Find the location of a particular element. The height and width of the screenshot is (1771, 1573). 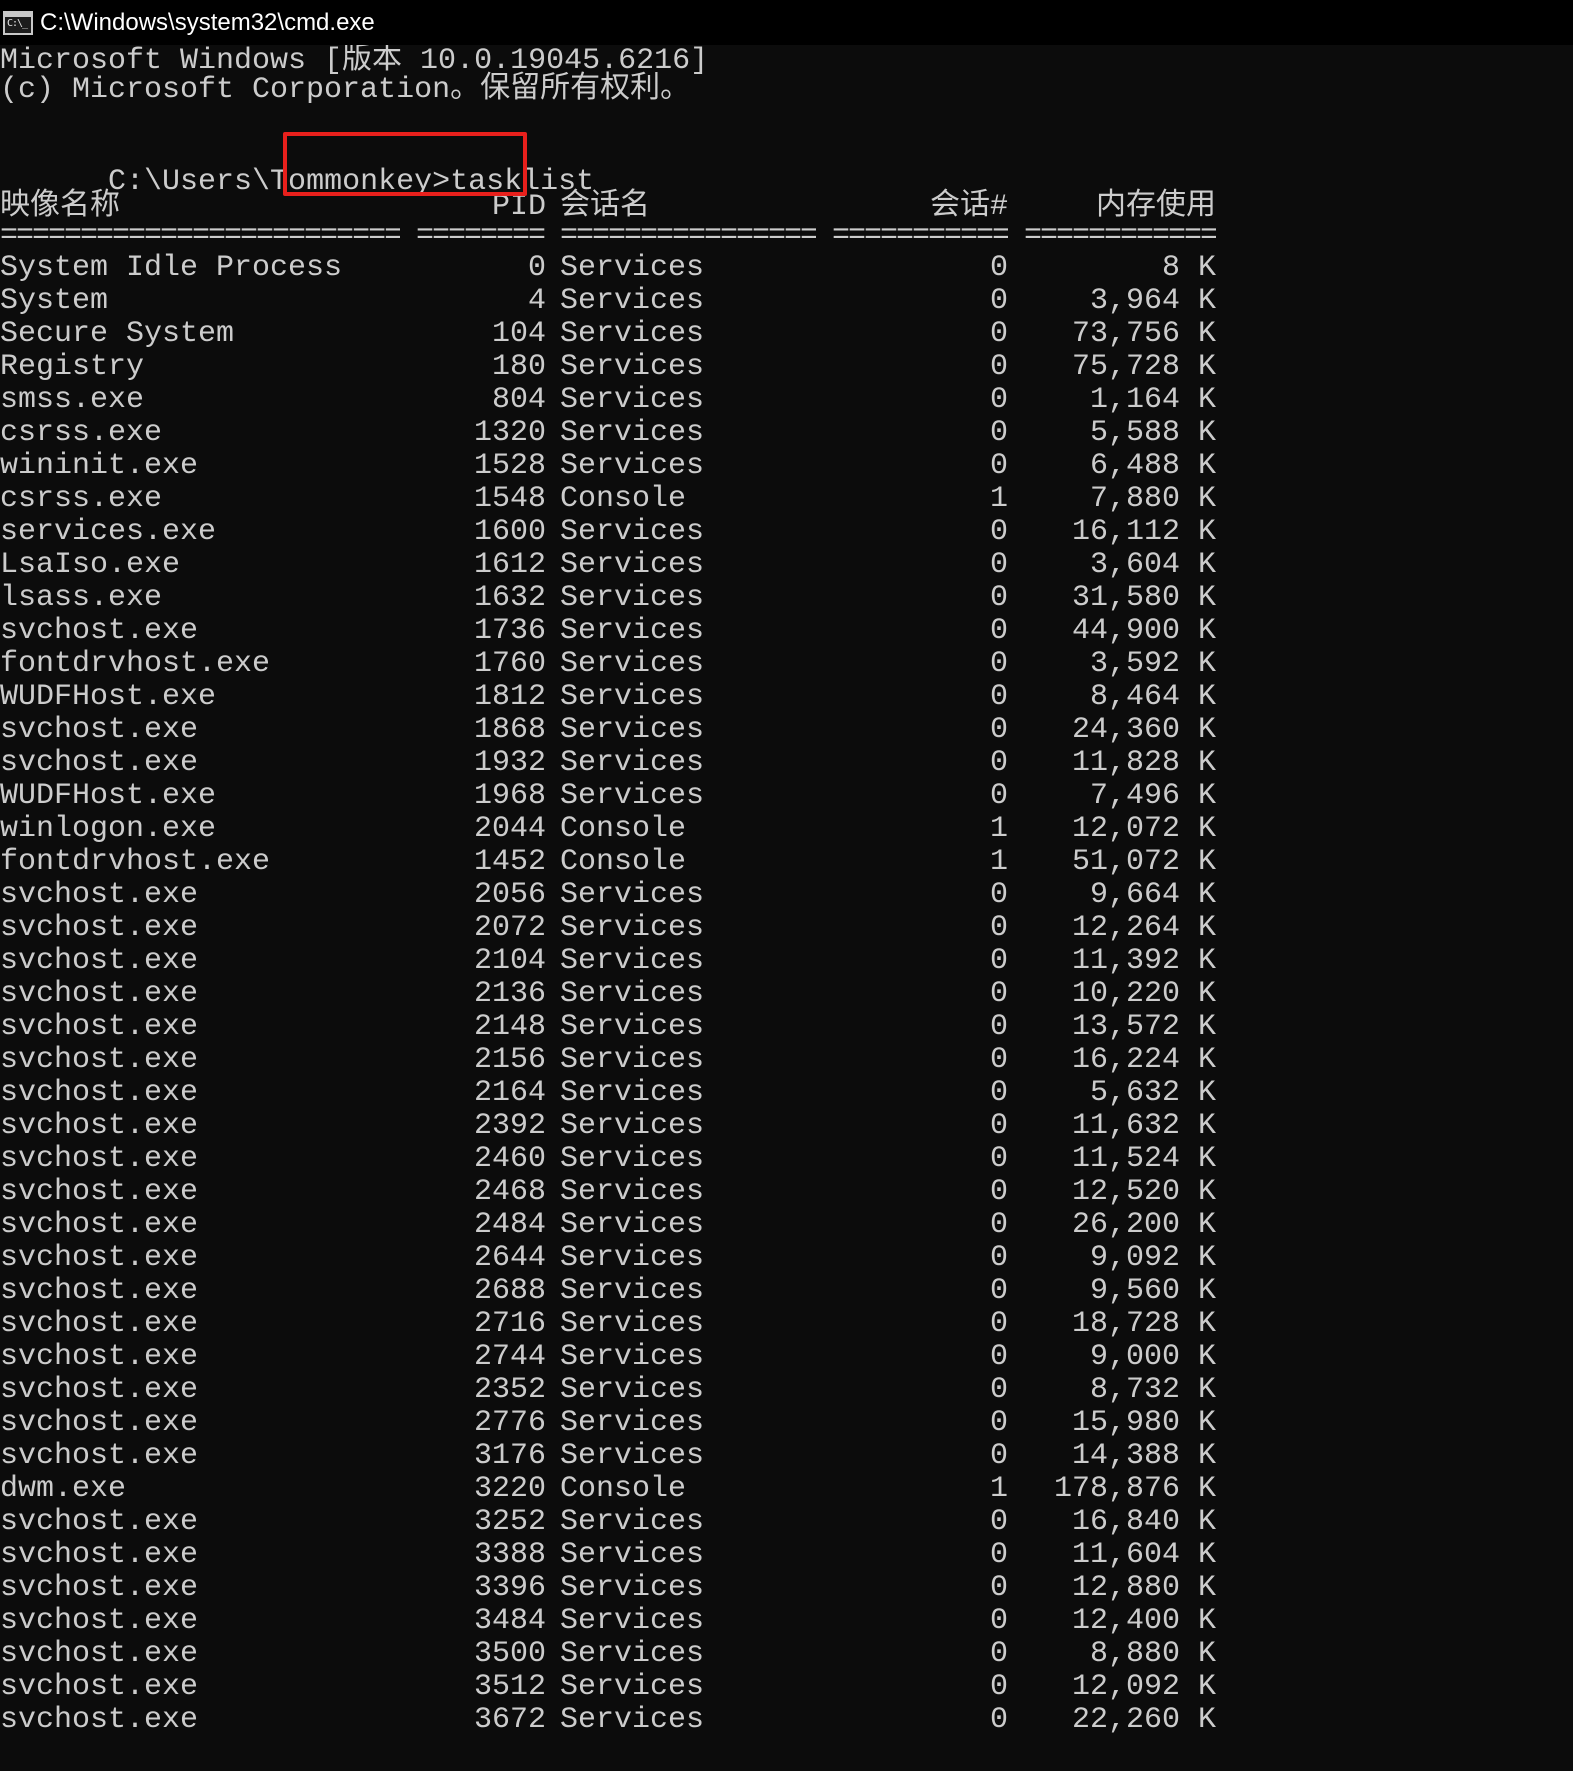

table-row: svchost.exe 2468 Services 0 12,520 K is located at coordinates (786, 1192).